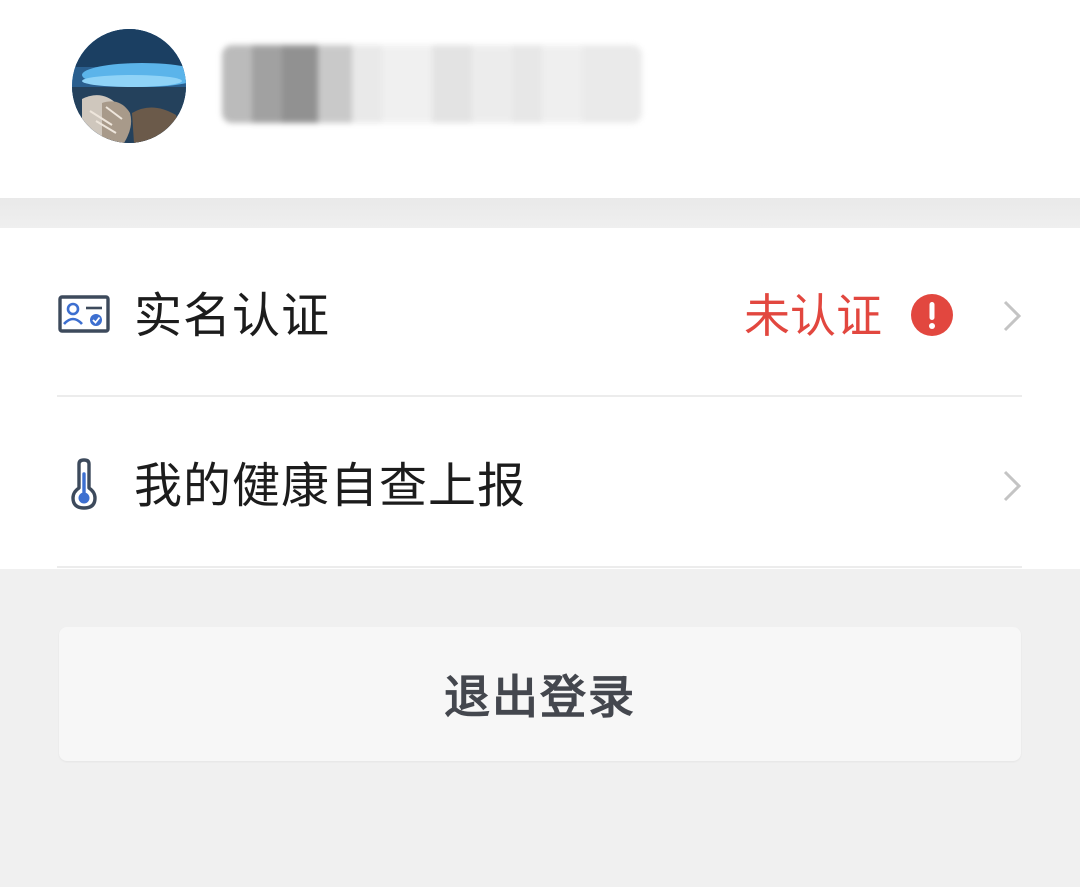 The width and height of the screenshot is (1080, 887). What do you see at coordinates (84, 314) in the screenshot?
I see `id-card-icon` at bounding box center [84, 314].